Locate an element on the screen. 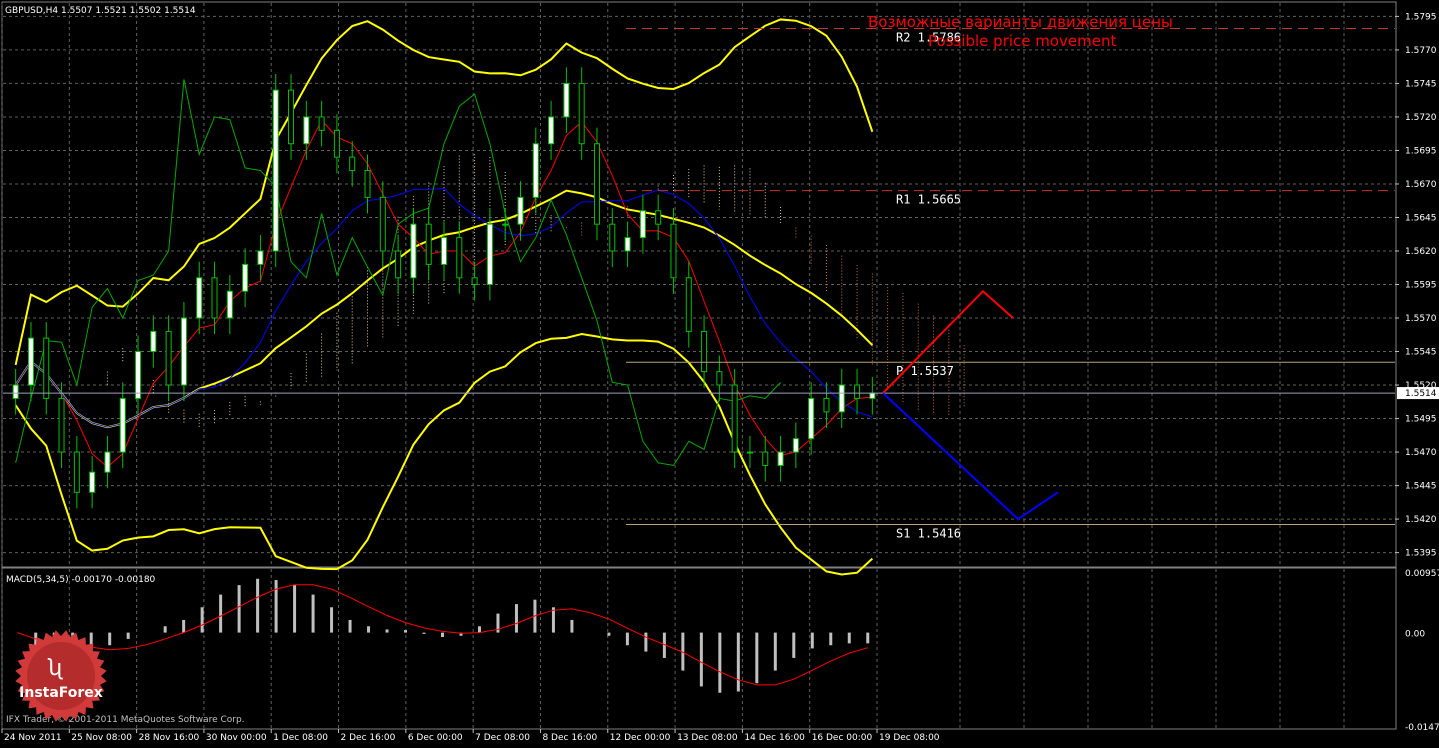 Image resolution: width=1439 pixels, height=748 pixels. price-axis-label: 1.5595 is located at coordinates (1421, 286).